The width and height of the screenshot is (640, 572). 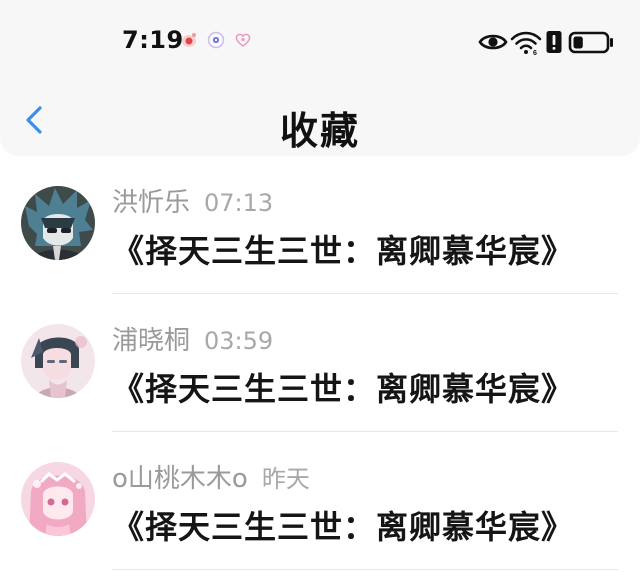 What do you see at coordinates (192, 200) in the screenshot?
I see `item-meta: 洪忻乐 07:13` at bounding box center [192, 200].